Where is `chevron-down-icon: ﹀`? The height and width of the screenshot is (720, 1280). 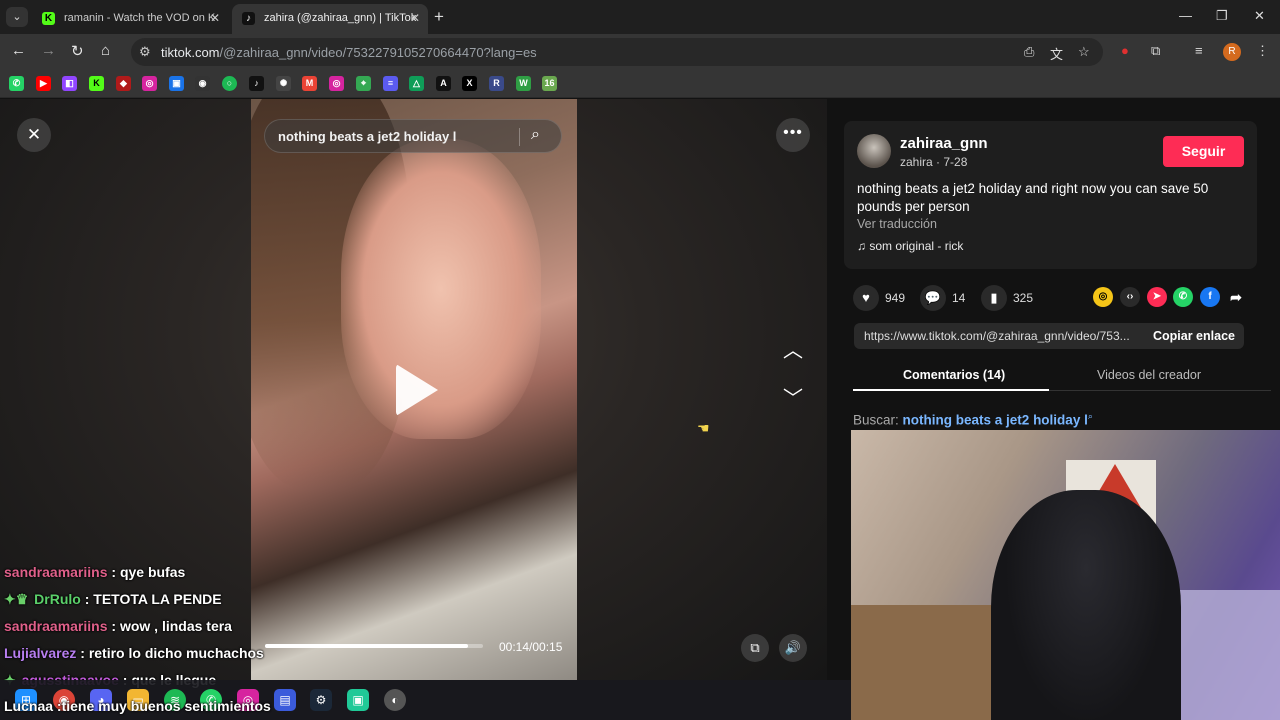 chevron-down-icon: ﹀ is located at coordinates (793, 396).